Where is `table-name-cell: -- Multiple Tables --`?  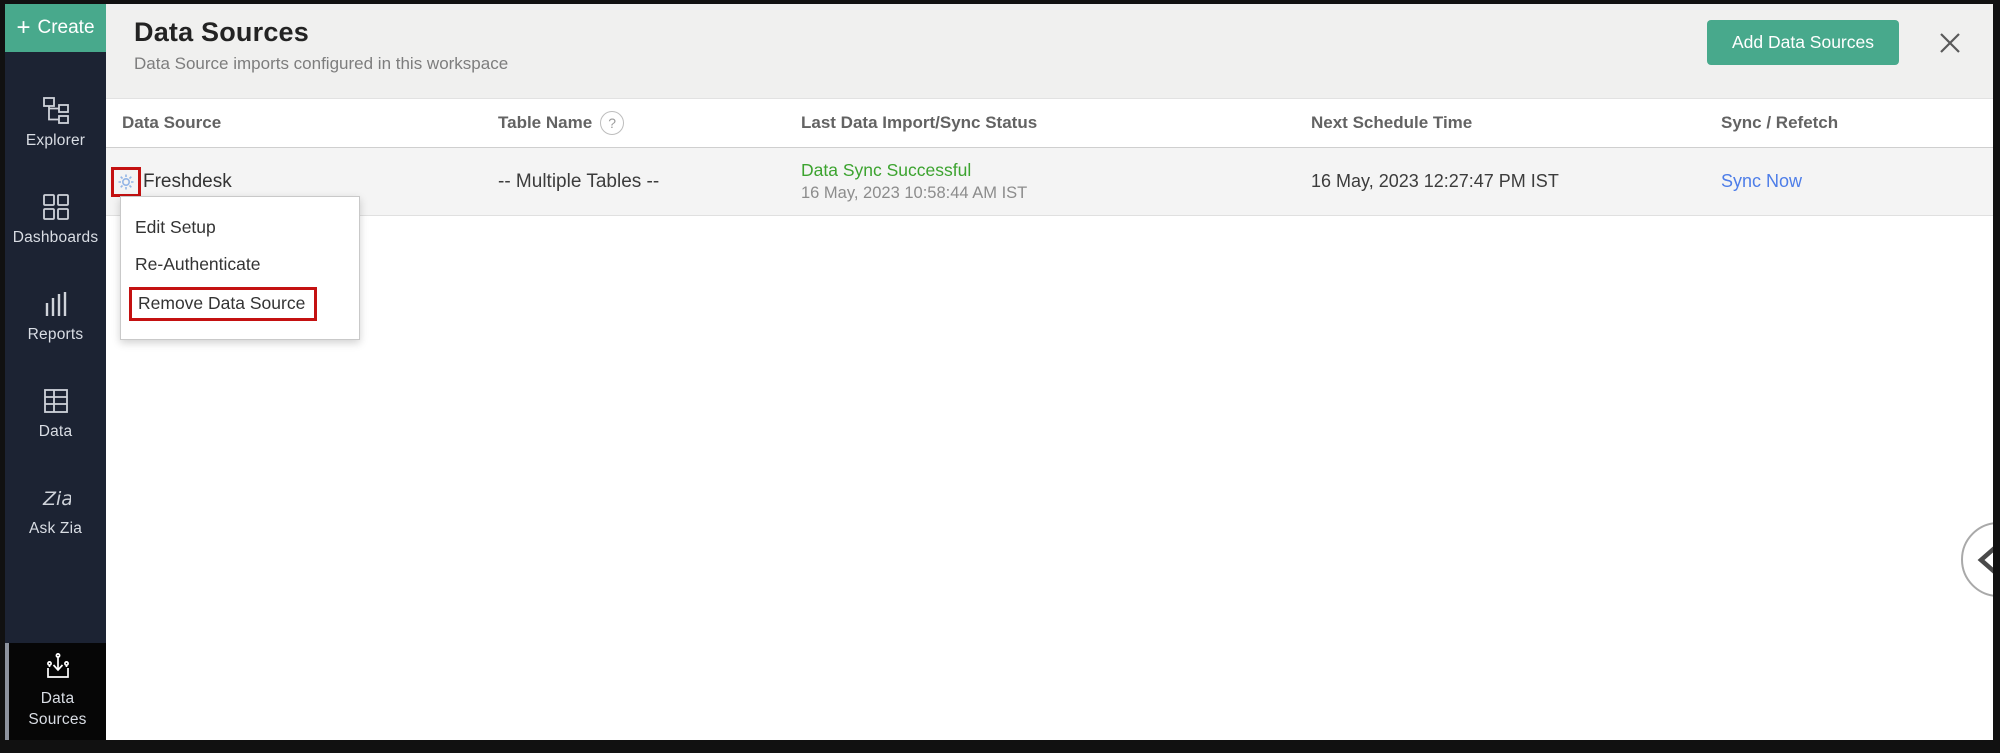 table-name-cell: -- Multiple Tables -- is located at coordinates (579, 181).